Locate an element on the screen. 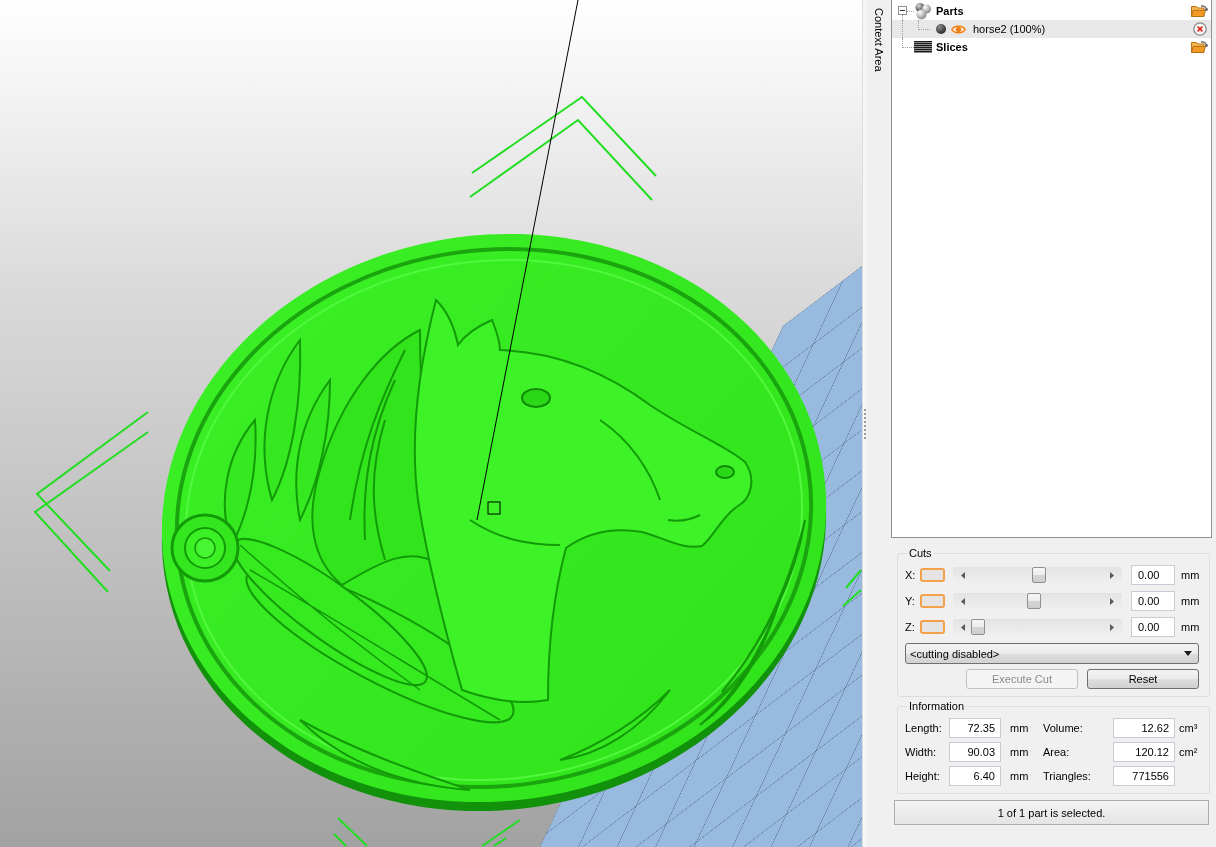 This screenshot has height=847, width=1216. tree-expander-toggle is located at coordinates (902, 10).